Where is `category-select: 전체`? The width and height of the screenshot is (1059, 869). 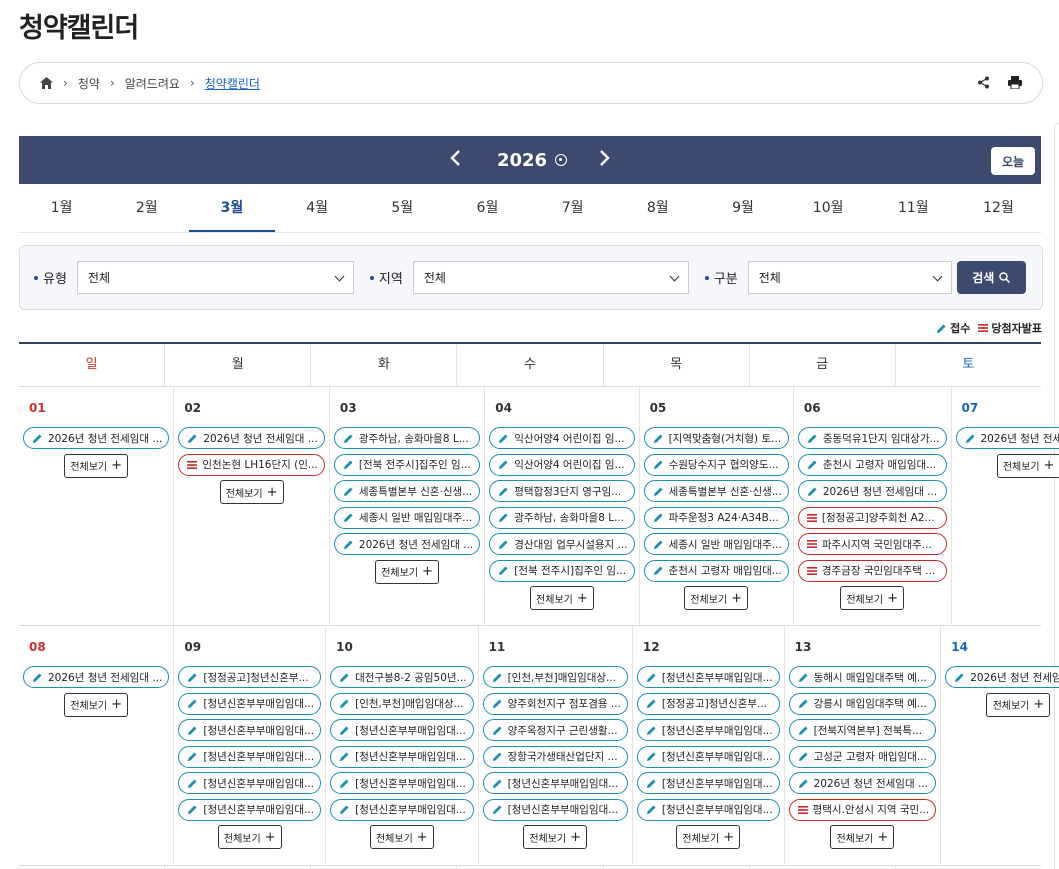 category-select: 전체 is located at coordinates (849, 277).